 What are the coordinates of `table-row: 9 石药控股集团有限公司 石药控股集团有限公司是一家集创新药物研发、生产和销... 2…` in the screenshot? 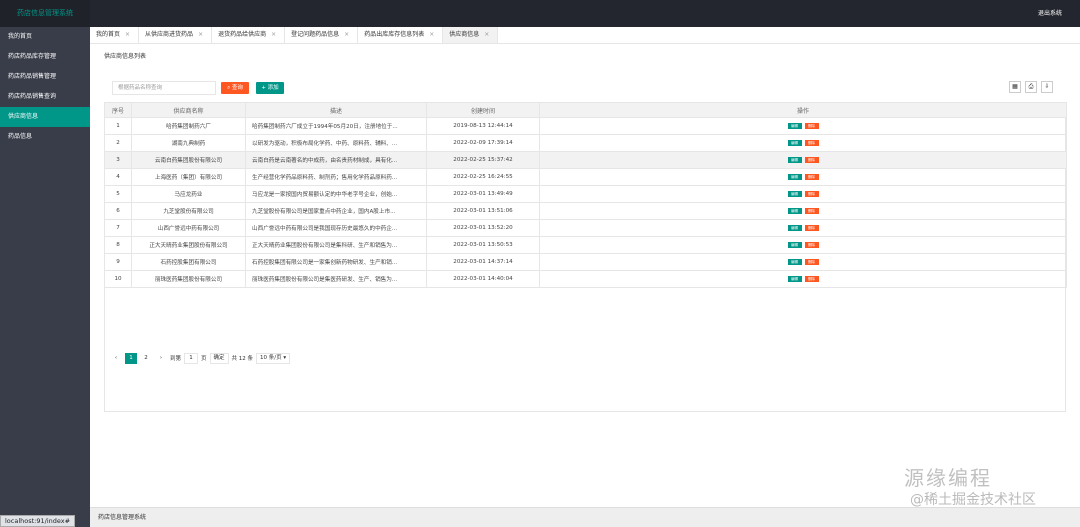 It's located at (585, 262).